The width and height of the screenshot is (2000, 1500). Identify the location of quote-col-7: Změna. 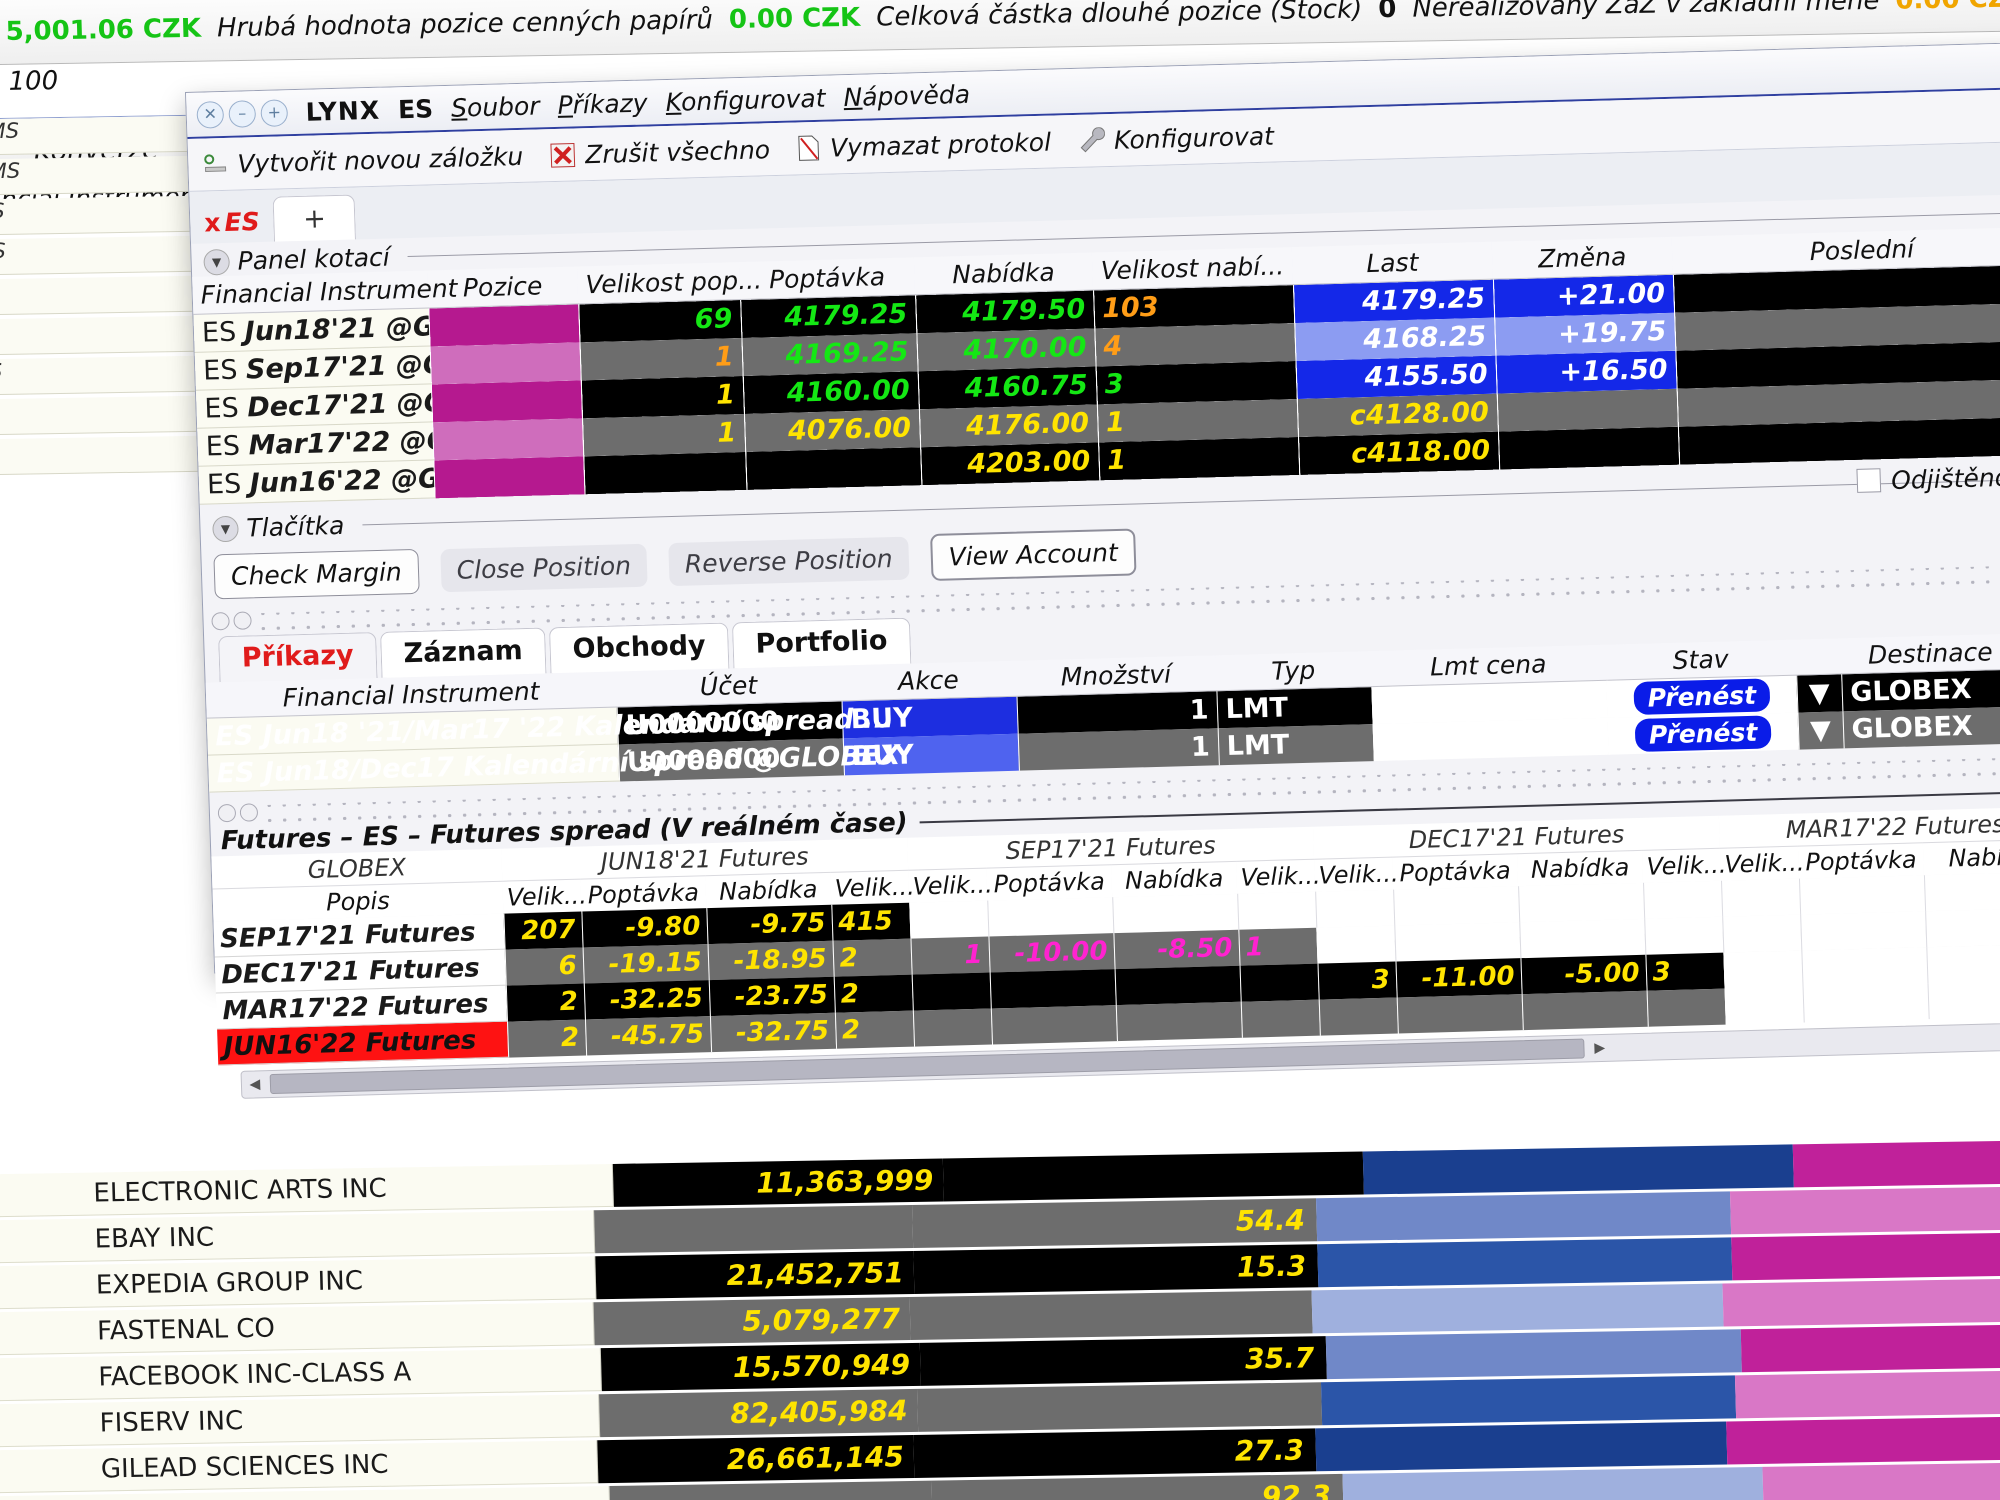
(1582, 258).